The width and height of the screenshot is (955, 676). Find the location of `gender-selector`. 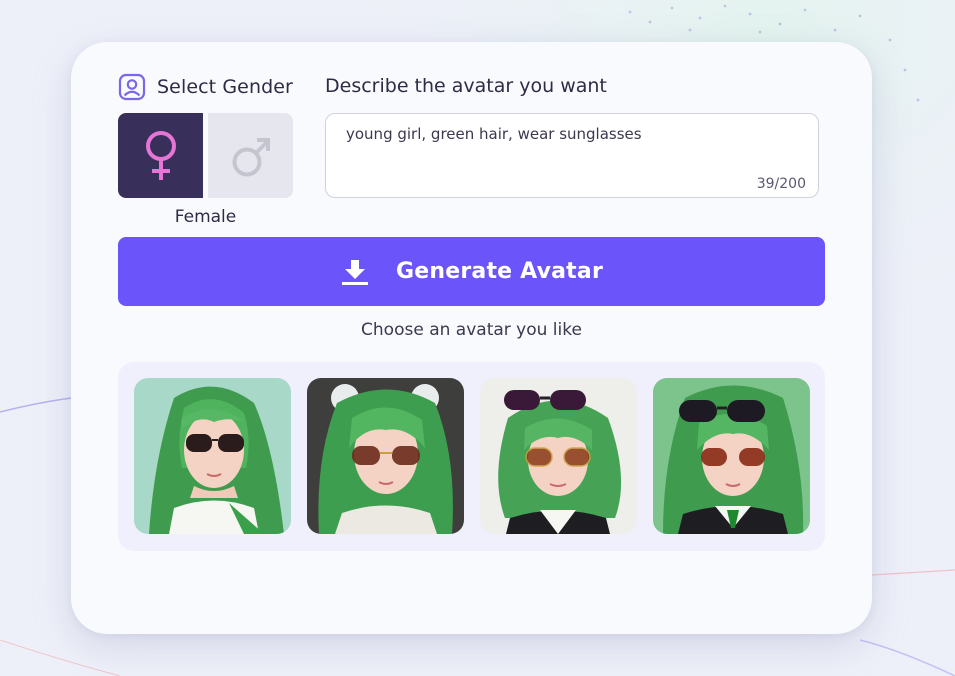

gender-selector is located at coordinates (205, 155).